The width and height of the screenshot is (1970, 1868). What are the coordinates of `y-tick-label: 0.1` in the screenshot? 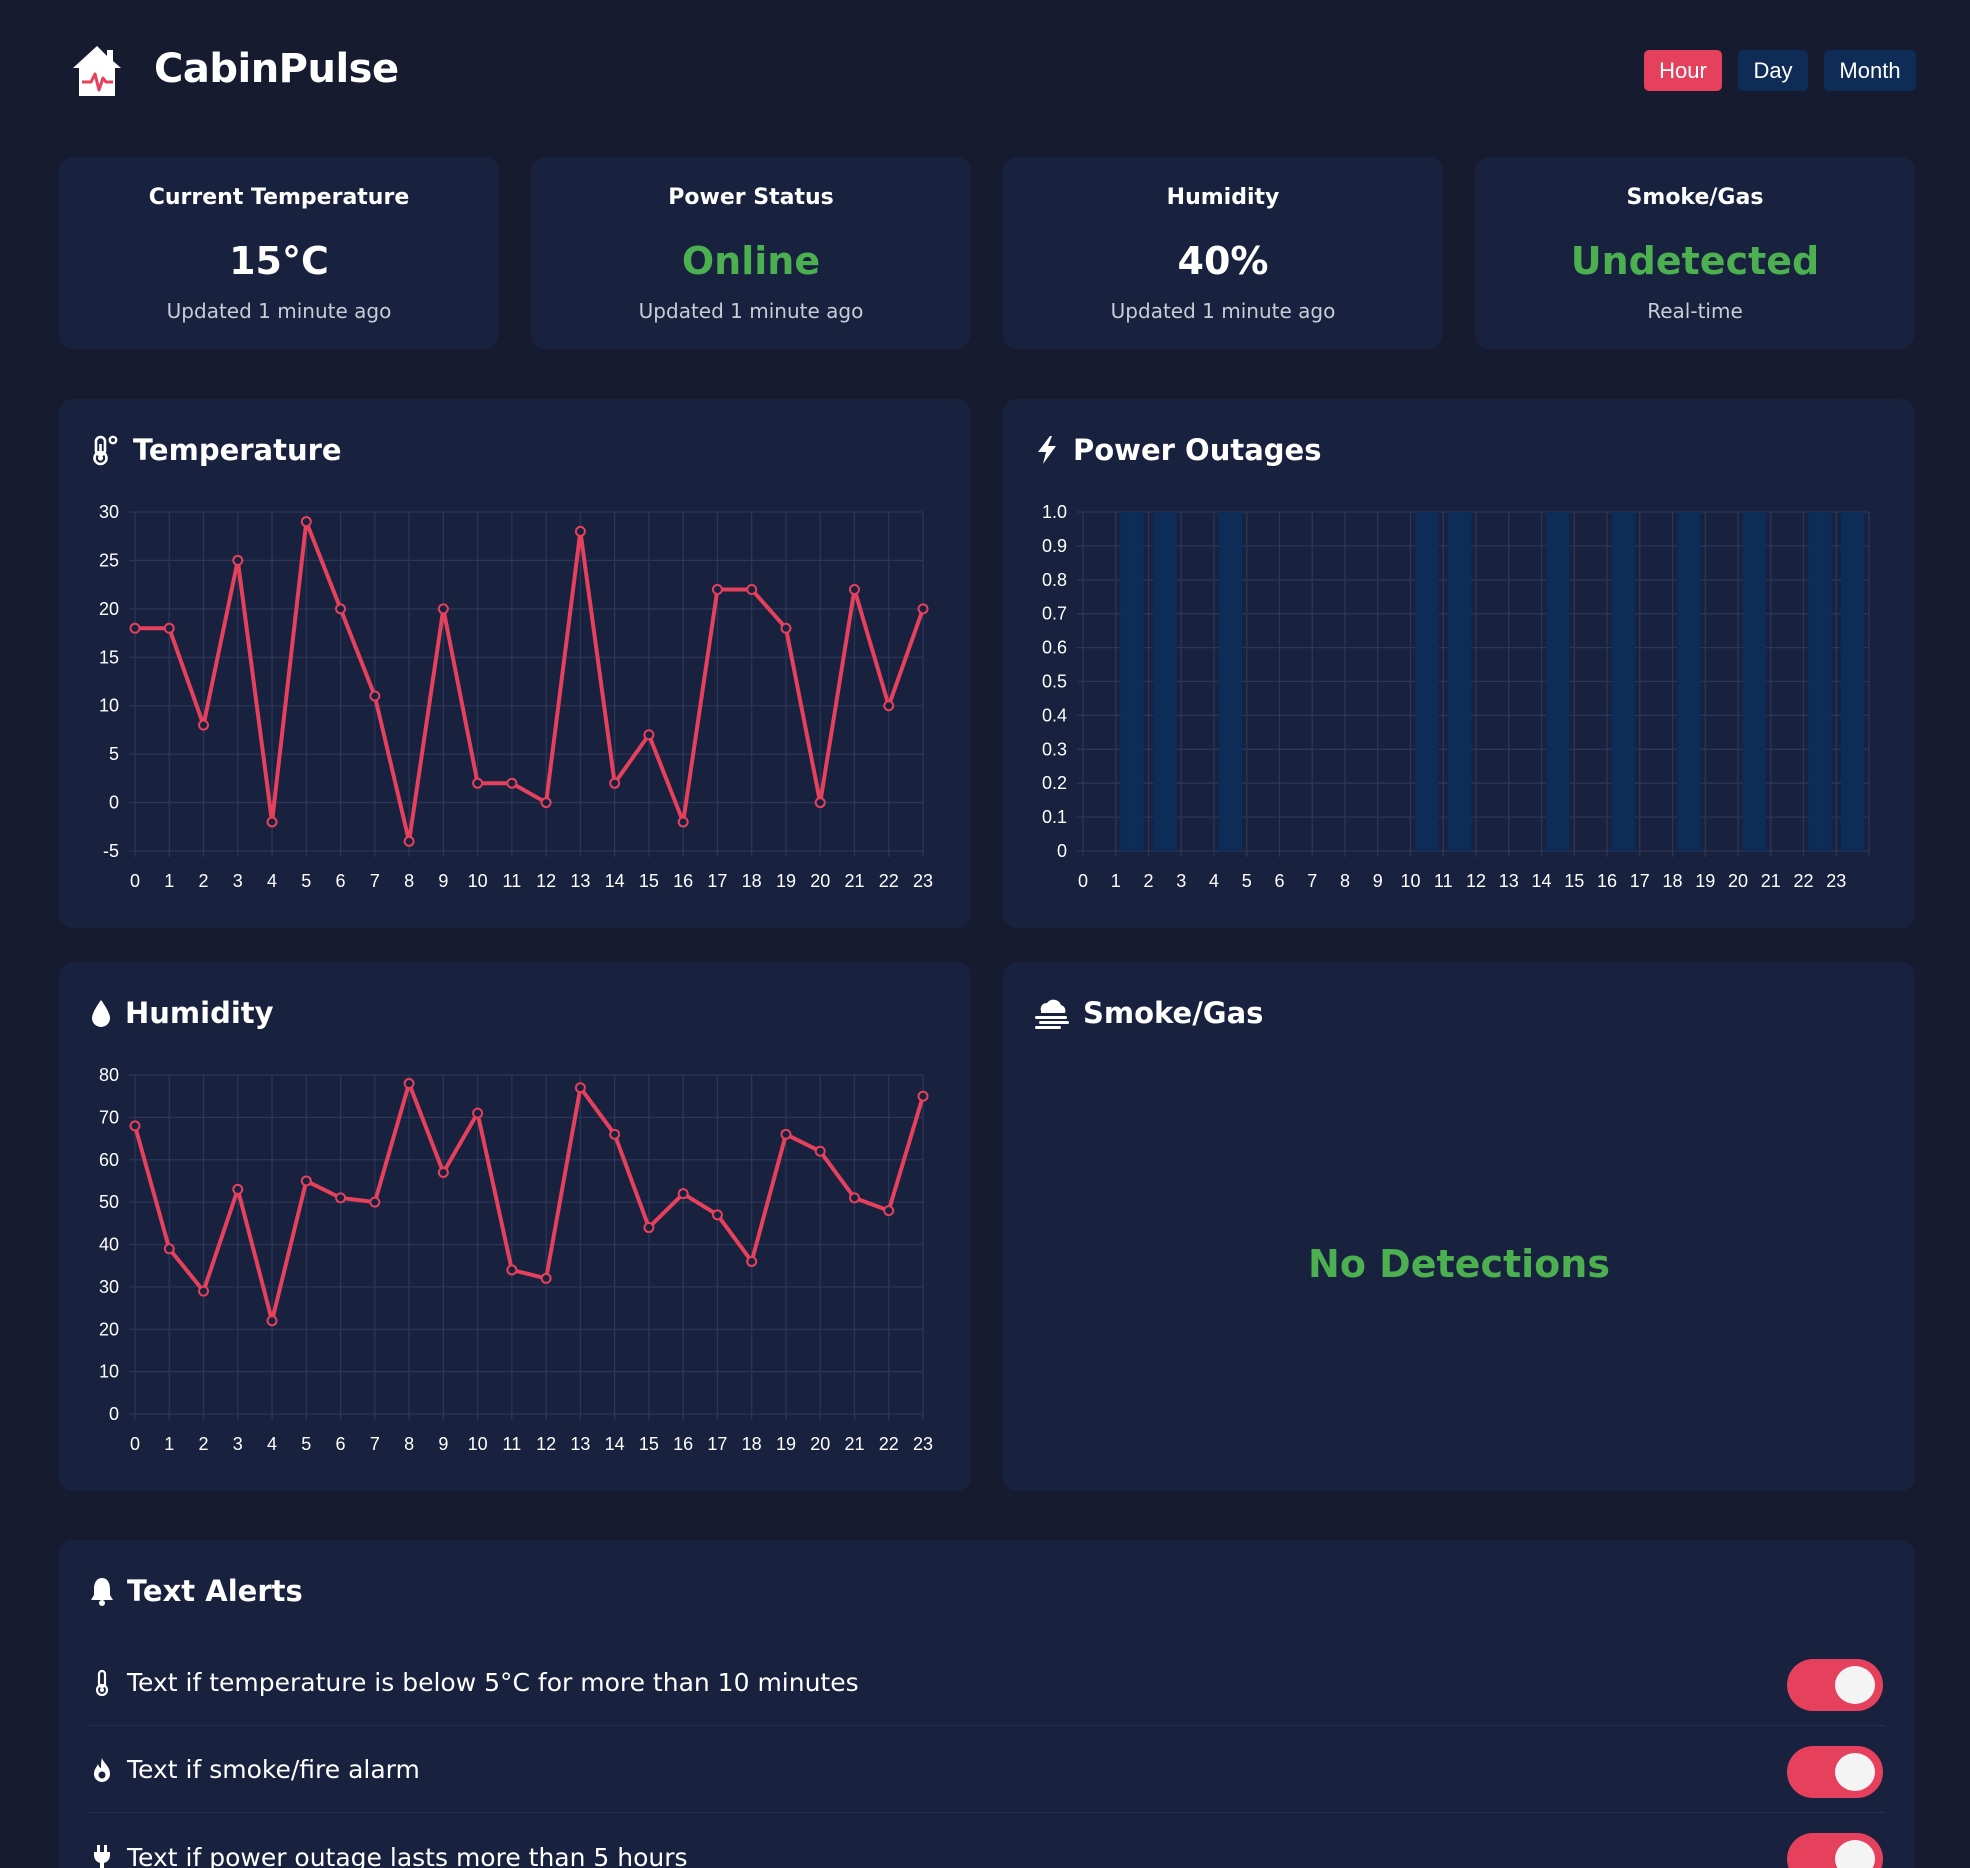 It's located at (1054, 817).